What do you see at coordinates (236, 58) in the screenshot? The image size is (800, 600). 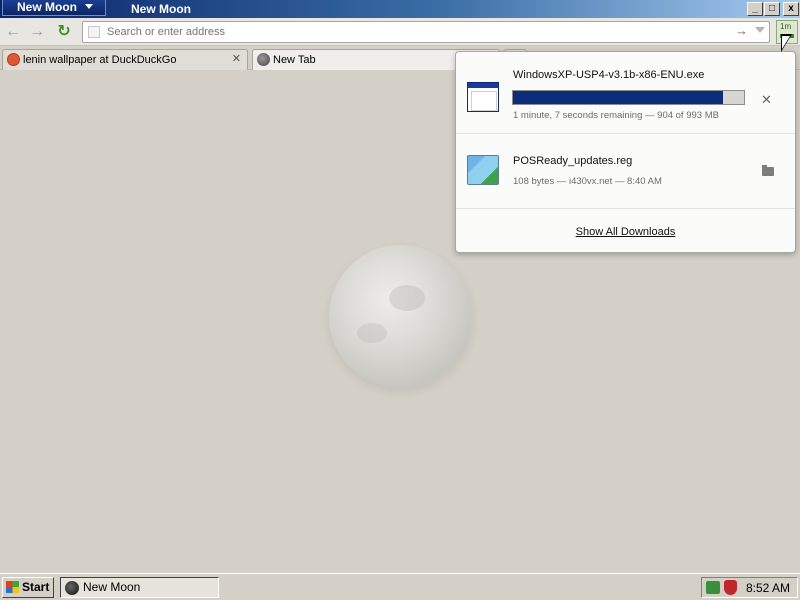 I see `close-tab-icon: ✕` at bounding box center [236, 58].